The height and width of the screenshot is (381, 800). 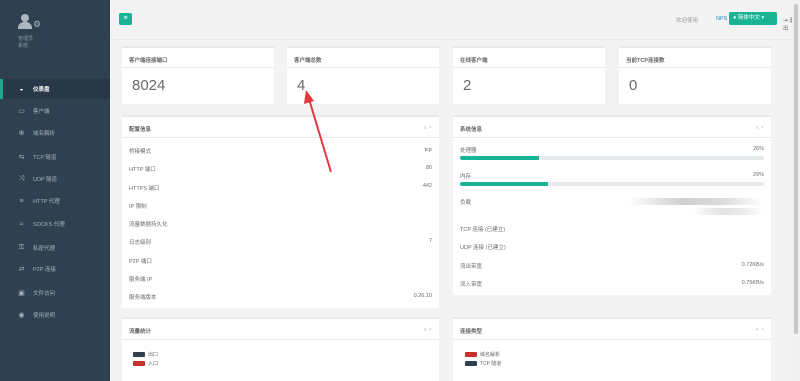 I want to click on scrollbar, so click(x=796, y=190).